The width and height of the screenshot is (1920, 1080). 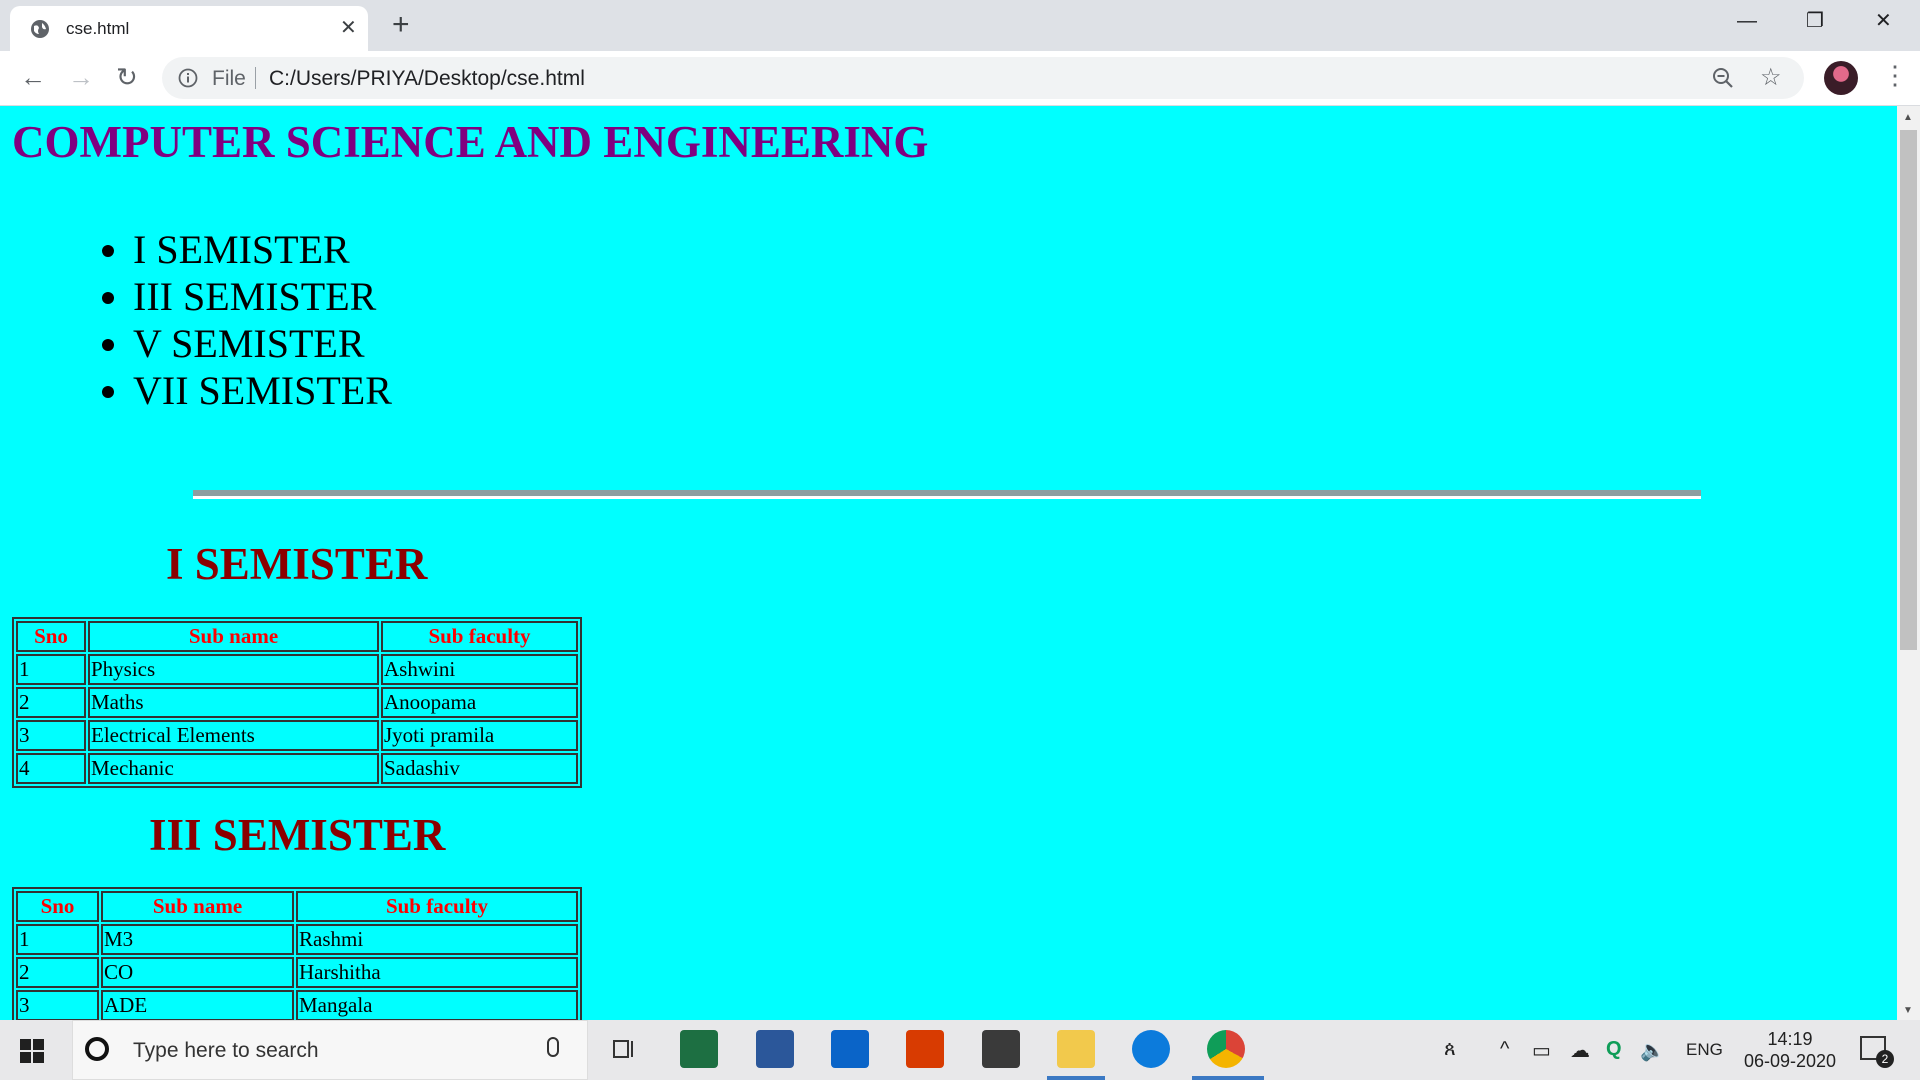 I want to click on address-bar: File C:/Users/PRIYA/Desktop/cse.html ☆, so click(x=983, y=78).